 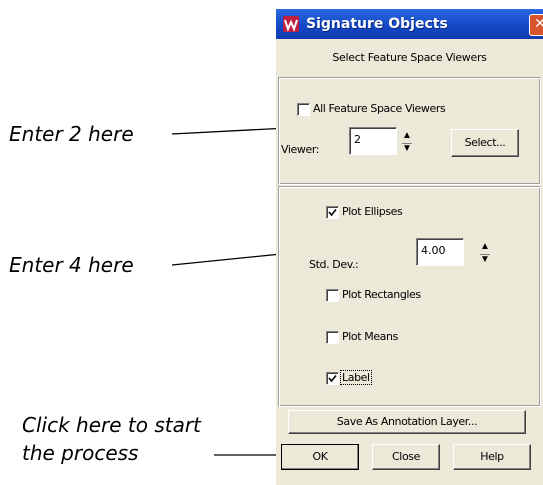 What do you see at coordinates (492, 457) in the screenshot?
I see `help-button: Help` at bounding box center [492, 457].